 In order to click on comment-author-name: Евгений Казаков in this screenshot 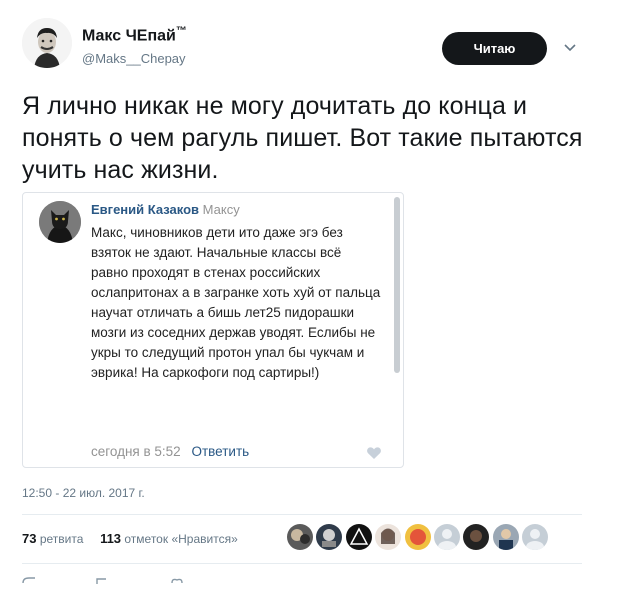, I will do `click(145, 209)`.